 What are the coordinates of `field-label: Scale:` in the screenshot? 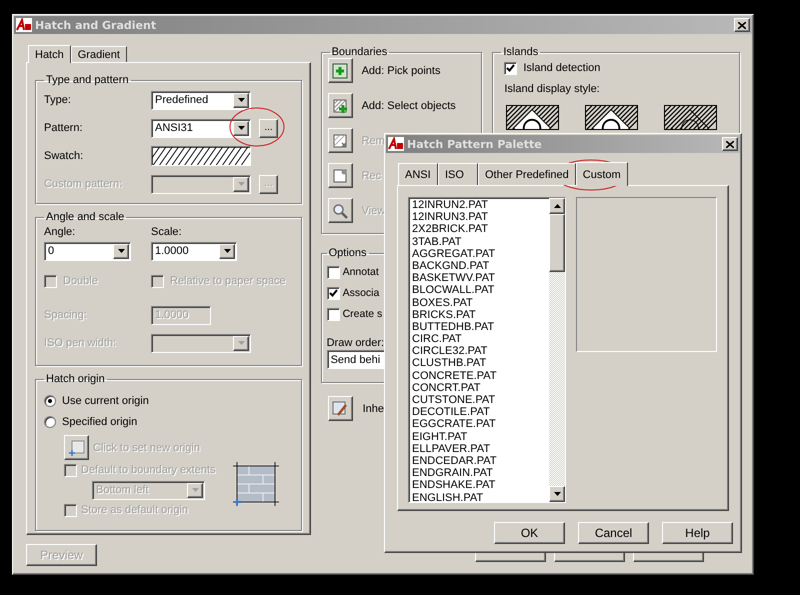 It's located at (167, 232).